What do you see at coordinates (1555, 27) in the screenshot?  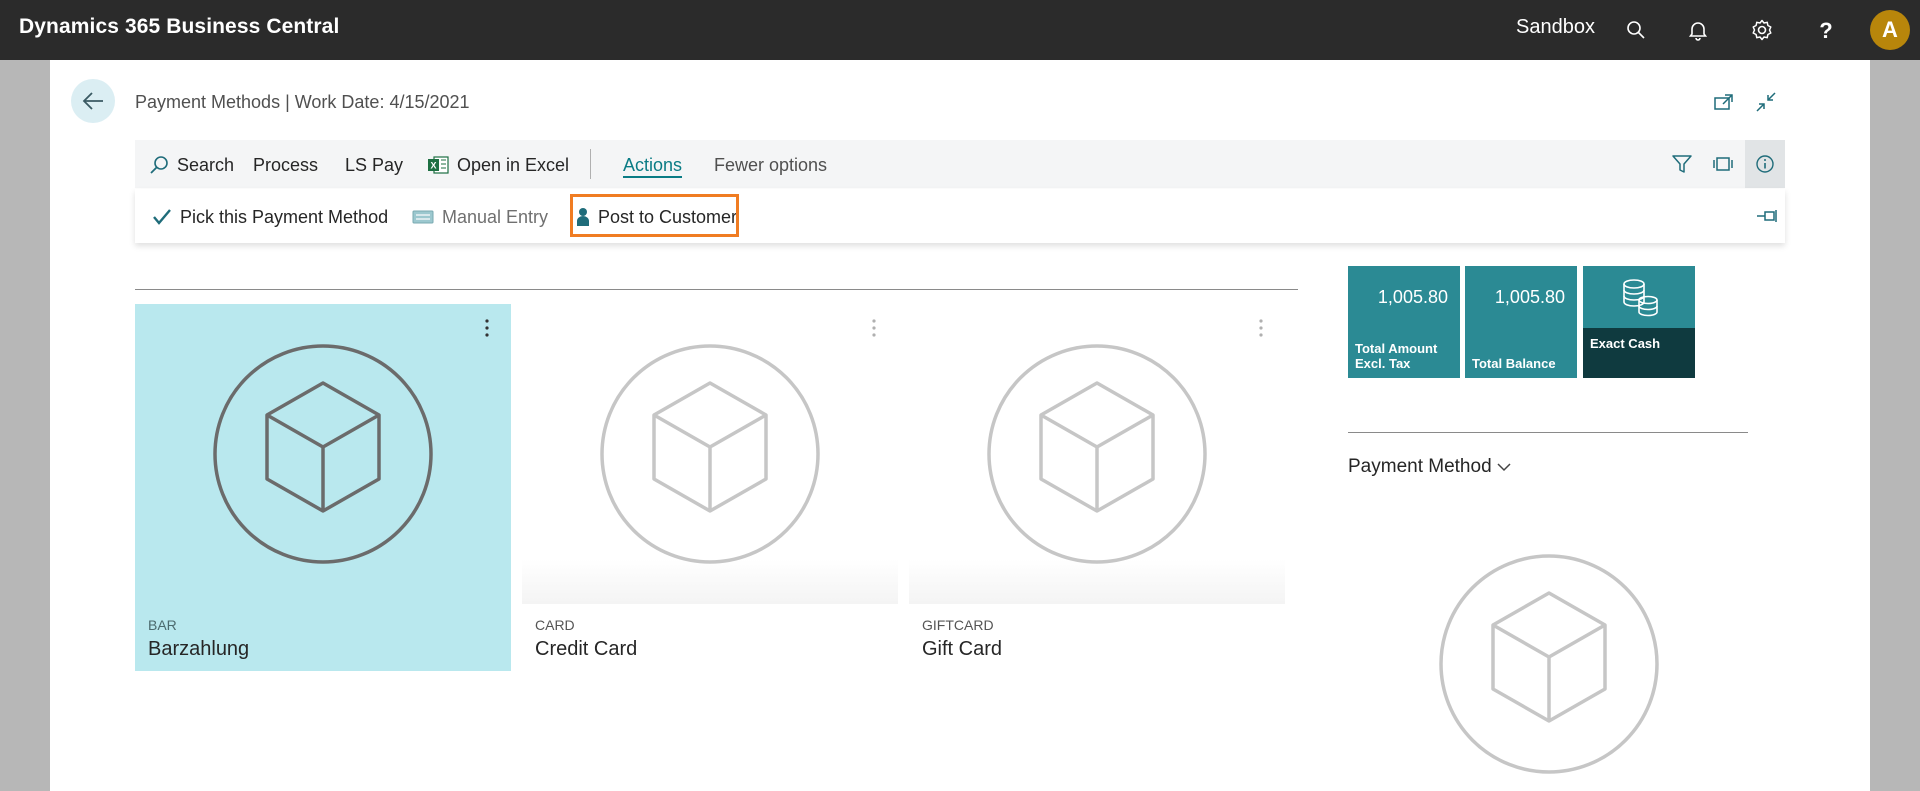 I see `environment-label: Sandbox` at bounding box center [1555, 27].